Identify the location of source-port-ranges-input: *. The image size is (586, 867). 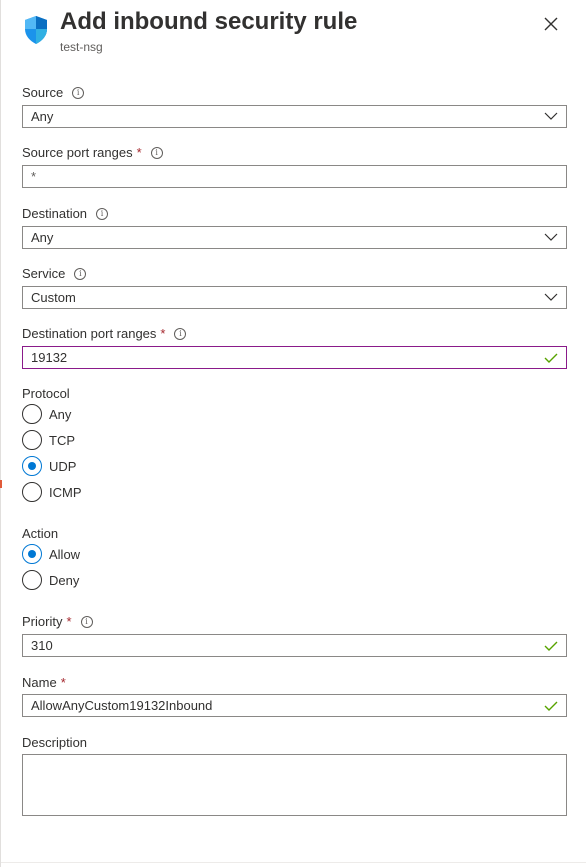
(294, 176).